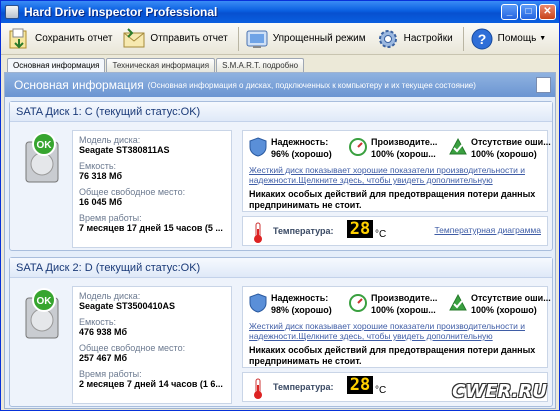 This screenshot has width=560, height=411. What do you see at coordinates (487, 230) in the screenshot?
I see `temperature-chart-link: Температурная диаграмма` at bounding box center [487, 230].